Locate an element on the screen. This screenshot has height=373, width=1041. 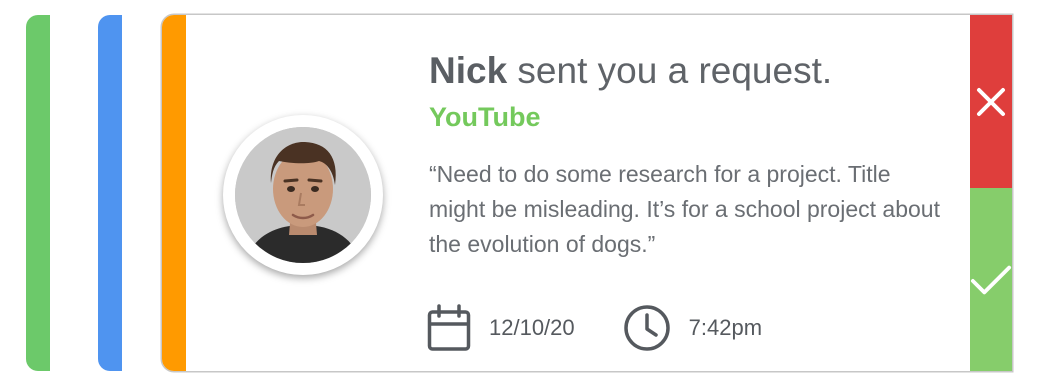
avatar-photo is located at coordinates (303, 195).